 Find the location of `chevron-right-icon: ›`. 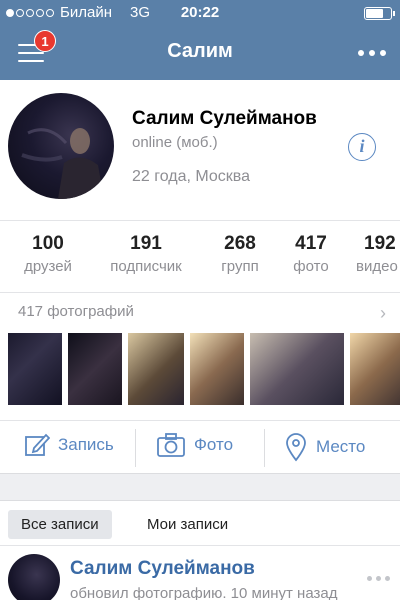

chevron-right-icon: › is located at coordinates (383, 313).